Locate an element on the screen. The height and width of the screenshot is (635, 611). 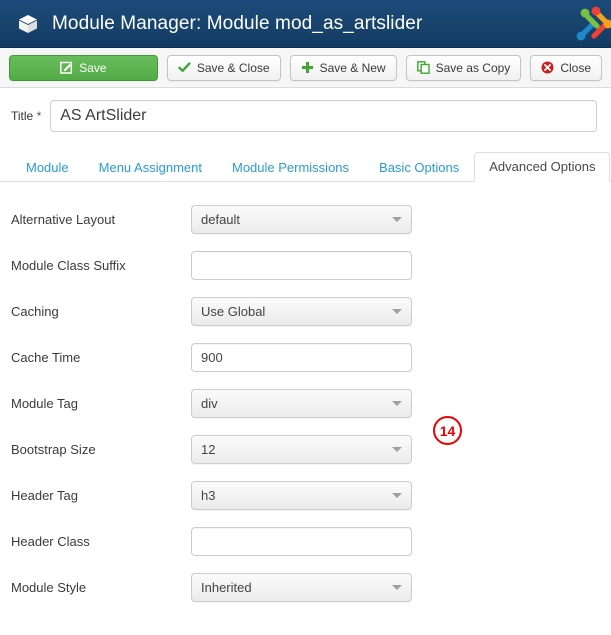
tab-basic-options: Basic Options is located at coordinates (419, 167).